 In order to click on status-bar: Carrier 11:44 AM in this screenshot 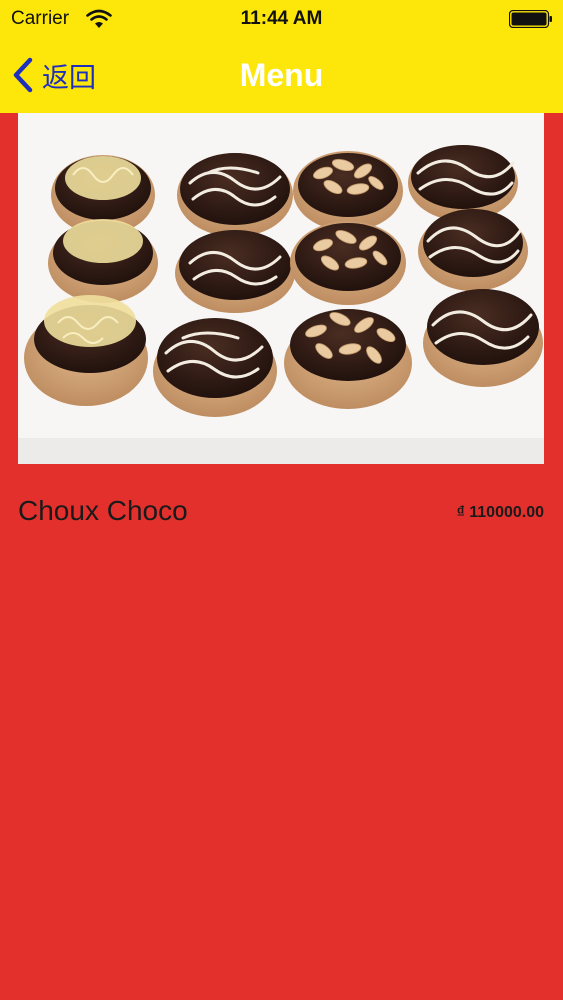, I will do `click(281, 19)`.